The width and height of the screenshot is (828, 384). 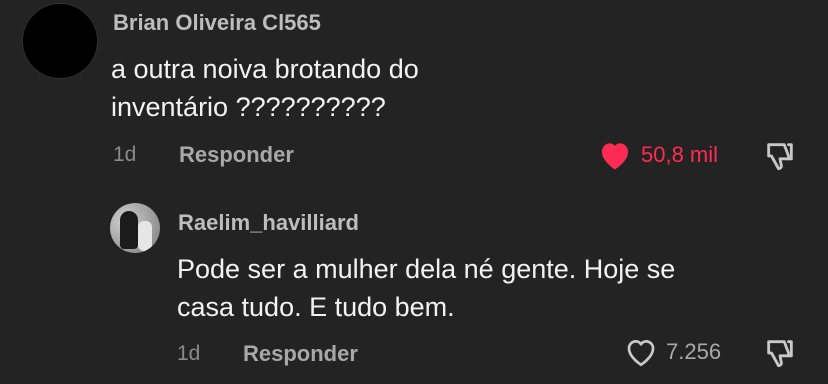 I want to click on like-button: 7.256, so click(x=672, y=352).